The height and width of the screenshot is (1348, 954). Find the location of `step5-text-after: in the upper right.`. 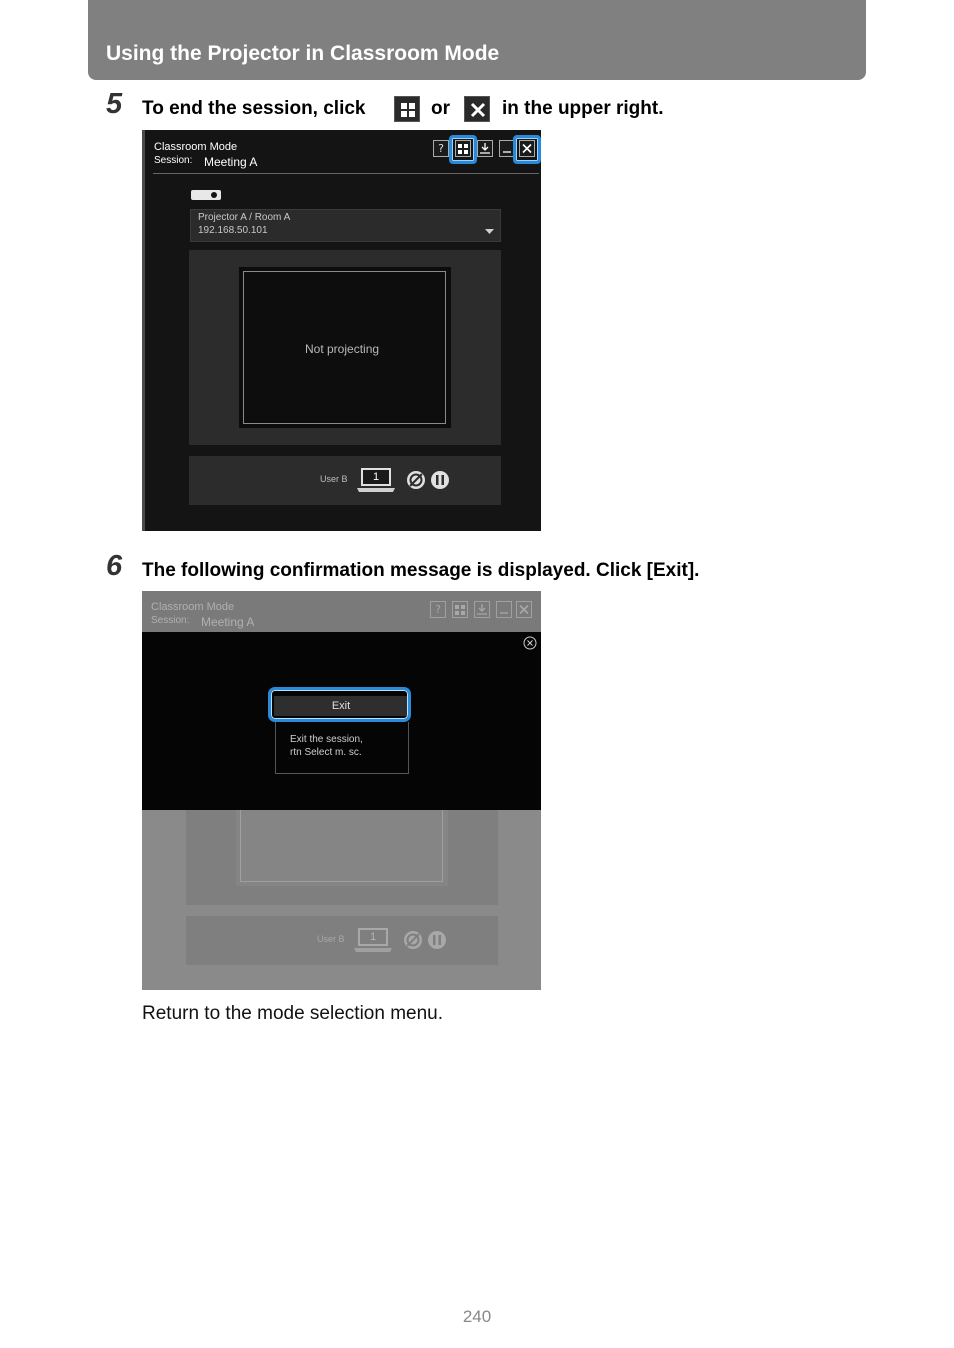

step5-text-after: in the upper right. is located at coordinates (583, 108).